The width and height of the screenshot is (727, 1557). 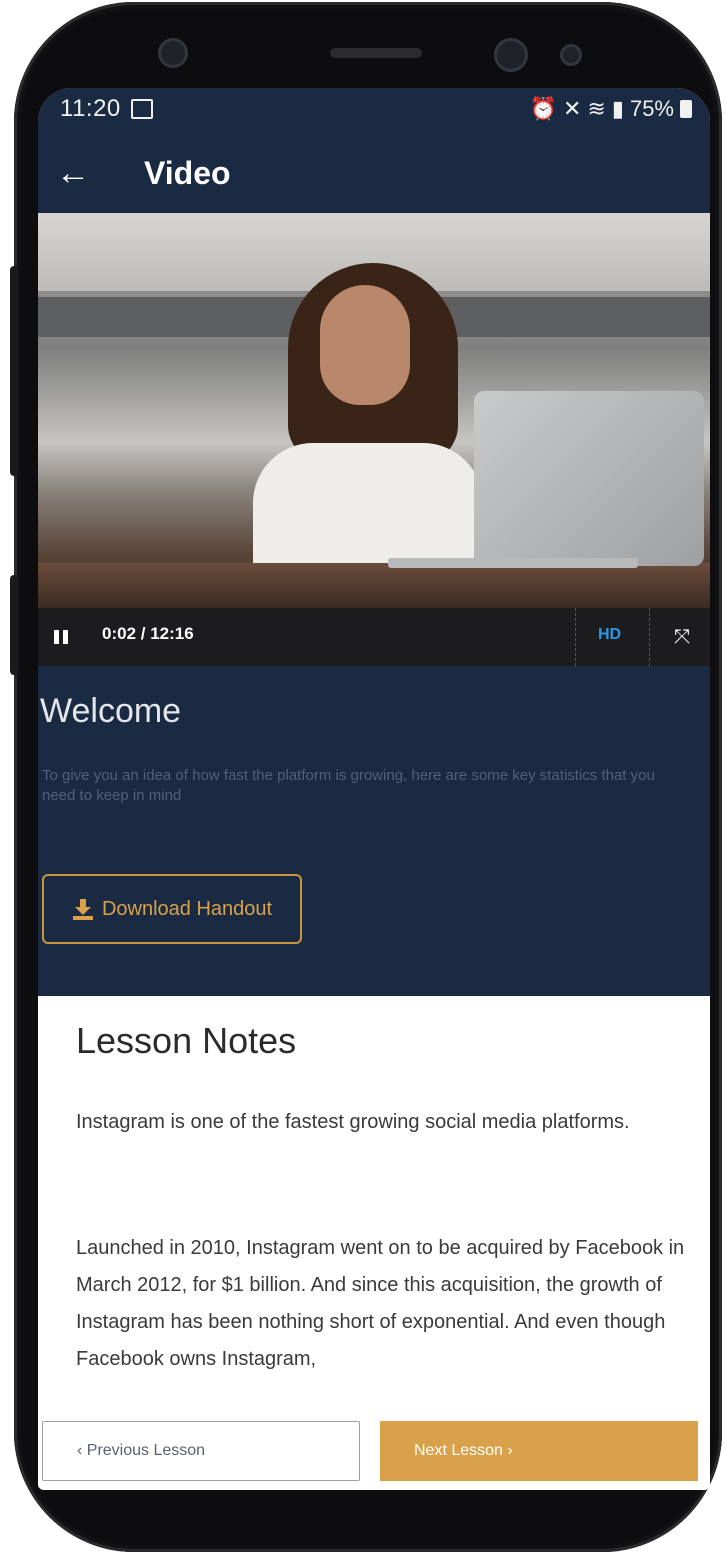 What do you see at coordinates (609, 635) in the screenshot?
I see `hd-toggle: HD` at bounding box center [609, 635].